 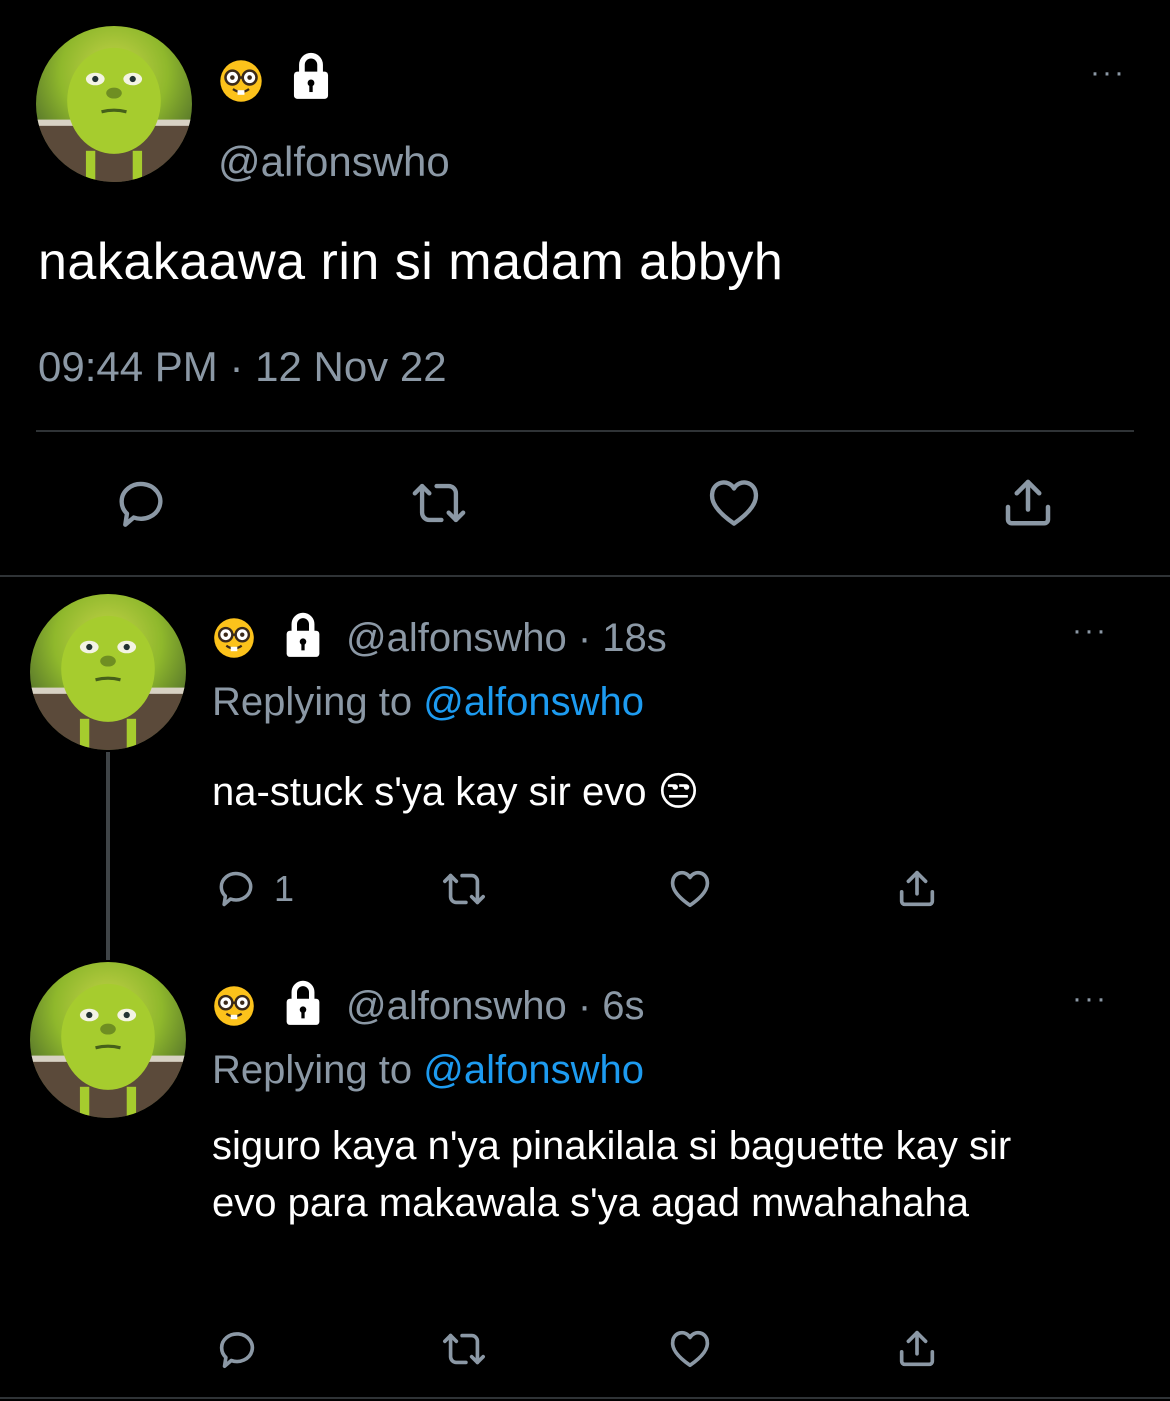 What do you see at coordinates (334, 162) in the screenshot?
I see `author-handle: @alfonswho` at bounding box center [334, 162].